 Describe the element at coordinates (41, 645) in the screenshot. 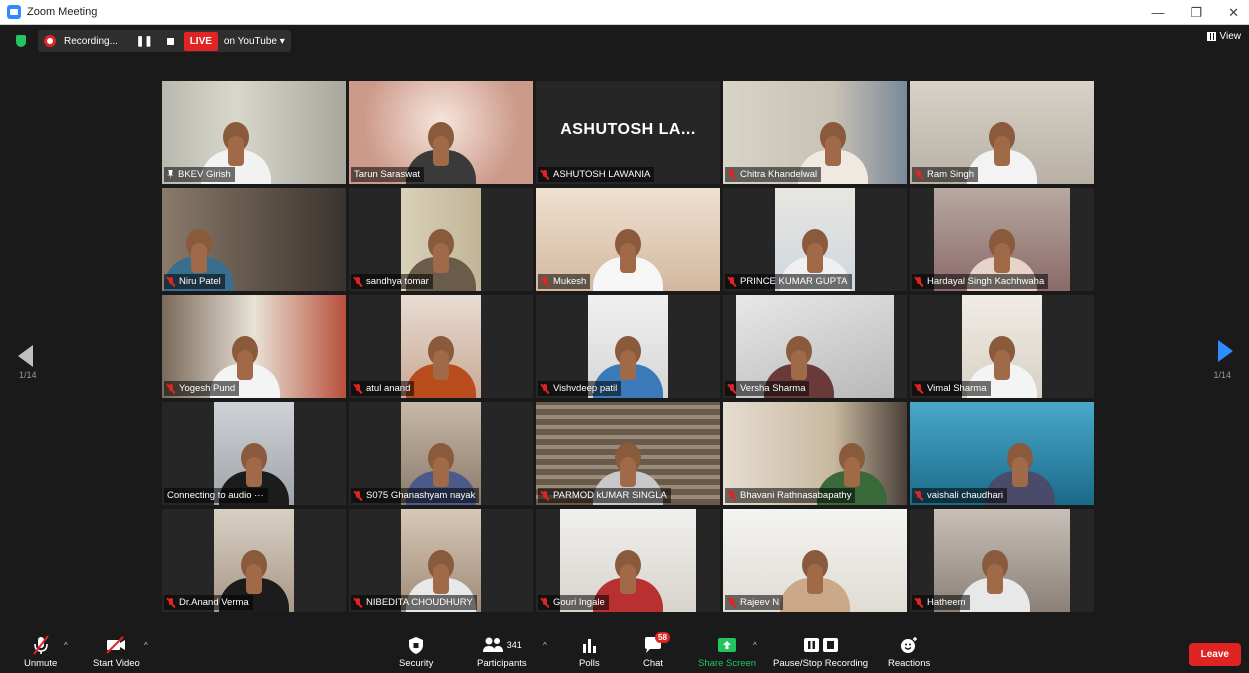

I see `muted-microphone-icon` at that location.